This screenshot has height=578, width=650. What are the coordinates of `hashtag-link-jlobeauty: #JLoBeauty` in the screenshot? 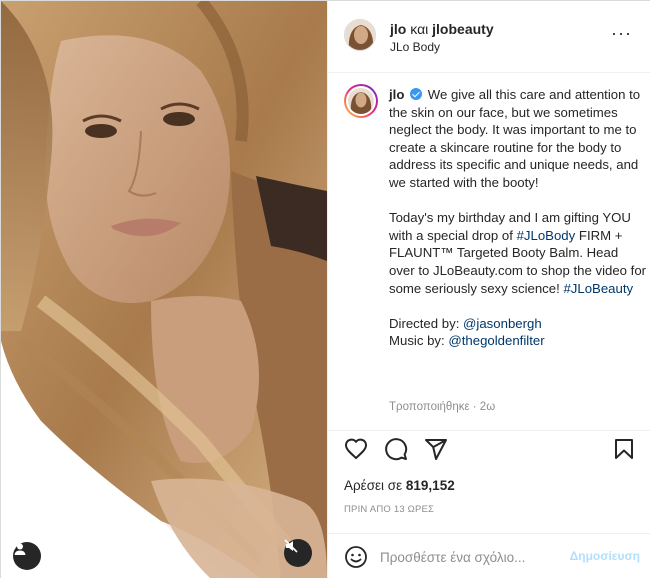 It's located at (598, 288).